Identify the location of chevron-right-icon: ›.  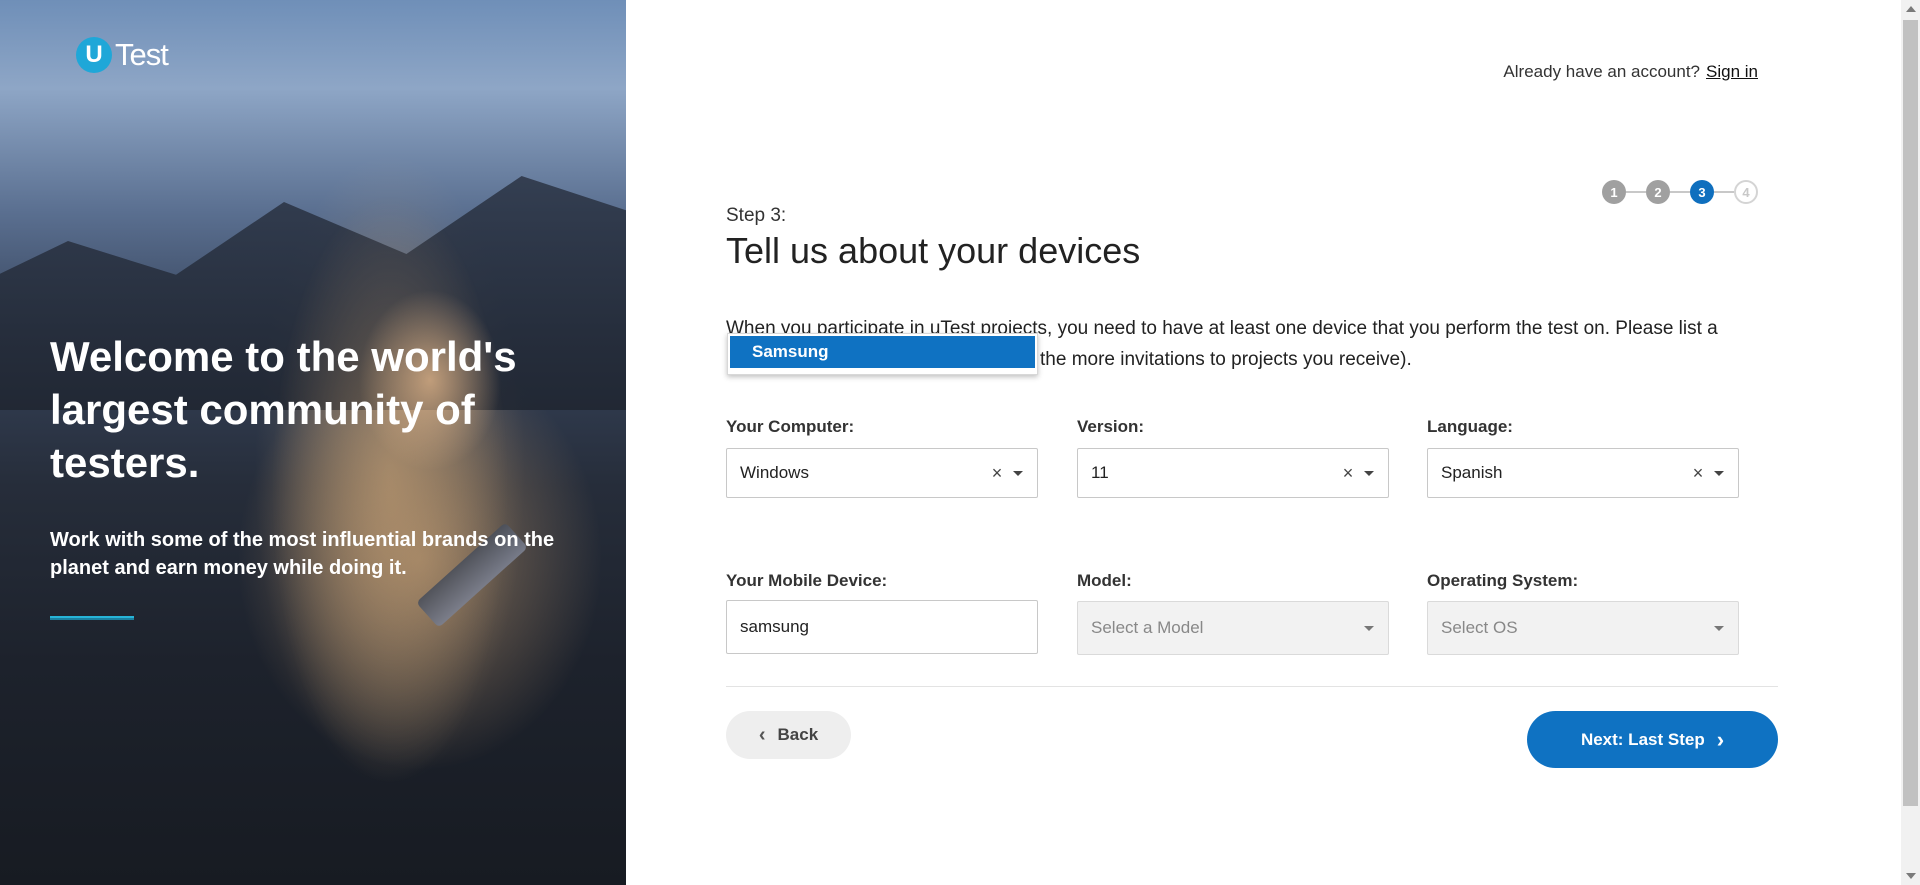
(1720, 739).